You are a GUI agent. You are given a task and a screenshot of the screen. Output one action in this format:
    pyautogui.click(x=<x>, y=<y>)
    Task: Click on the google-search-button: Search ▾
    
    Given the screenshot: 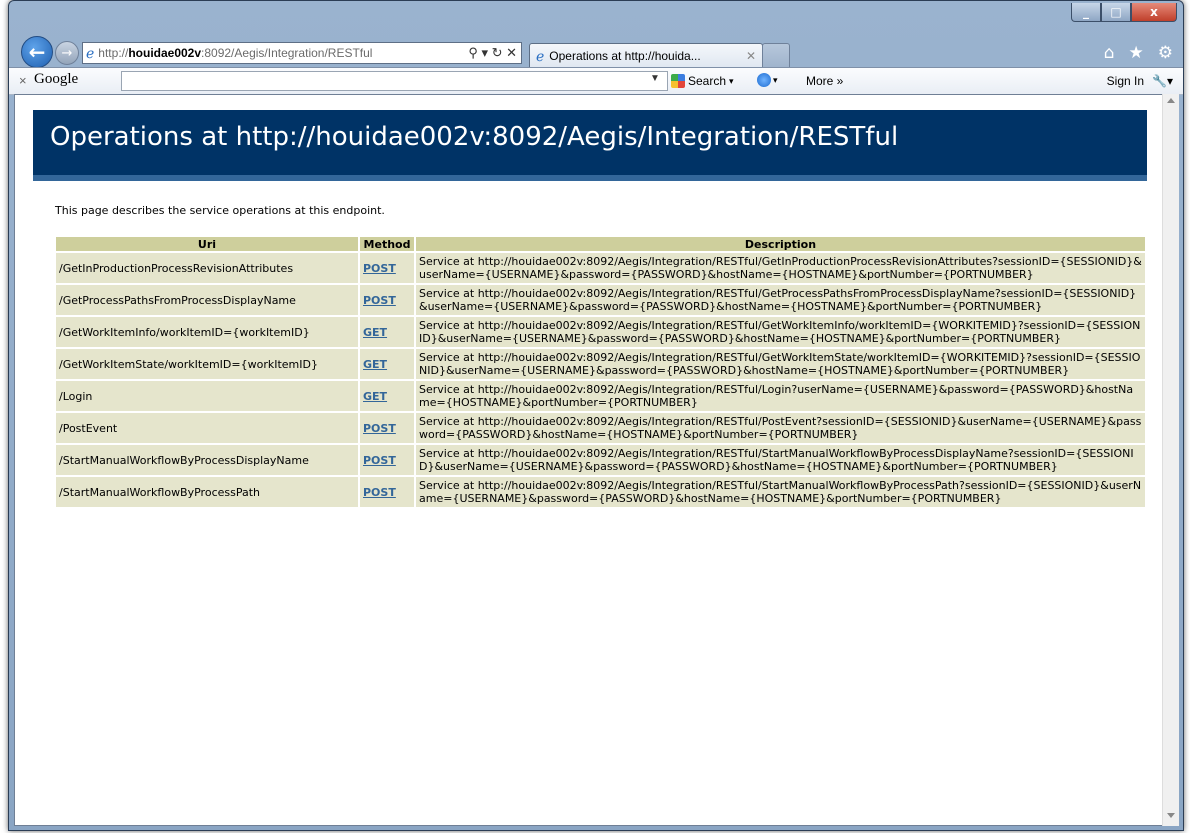 What is the action you would take?
    pyautogui.click(x=702, y=81)
    